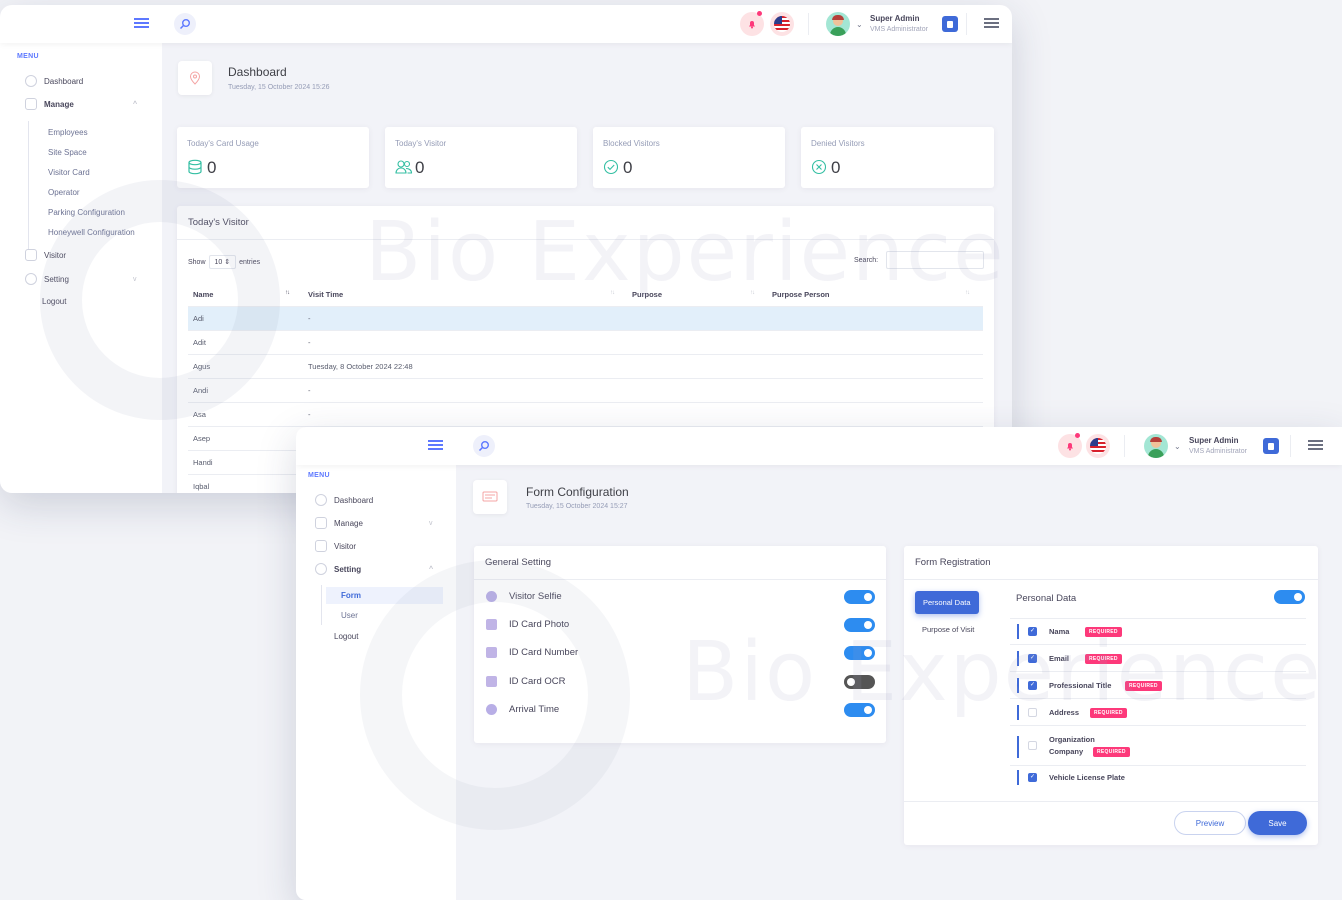 Image resolution: width=1342 pixels, height=900 pixels. I want to click on column-header-purpose-person: Purpose Person, so click(801, 294).